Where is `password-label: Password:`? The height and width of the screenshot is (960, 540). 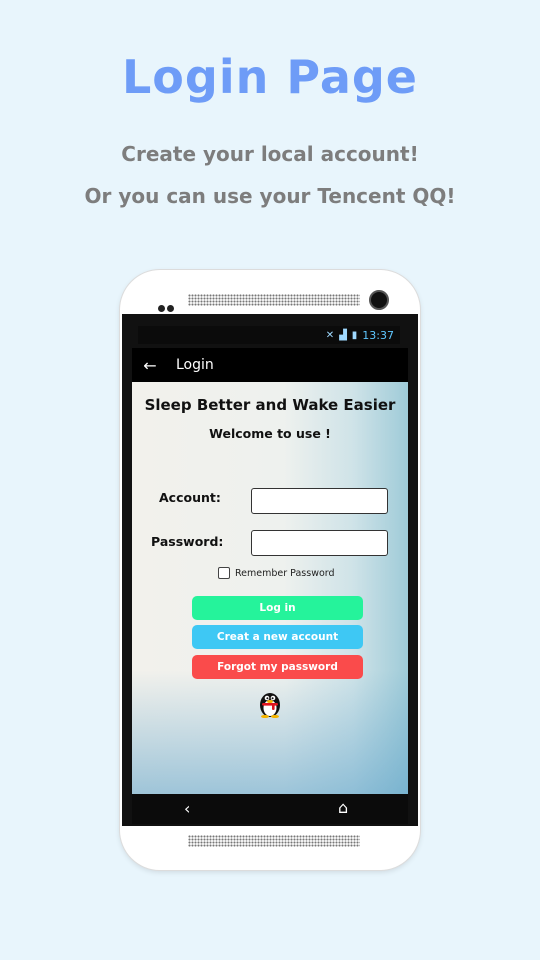
password-label: Password: is located at coordinates (187, 541).